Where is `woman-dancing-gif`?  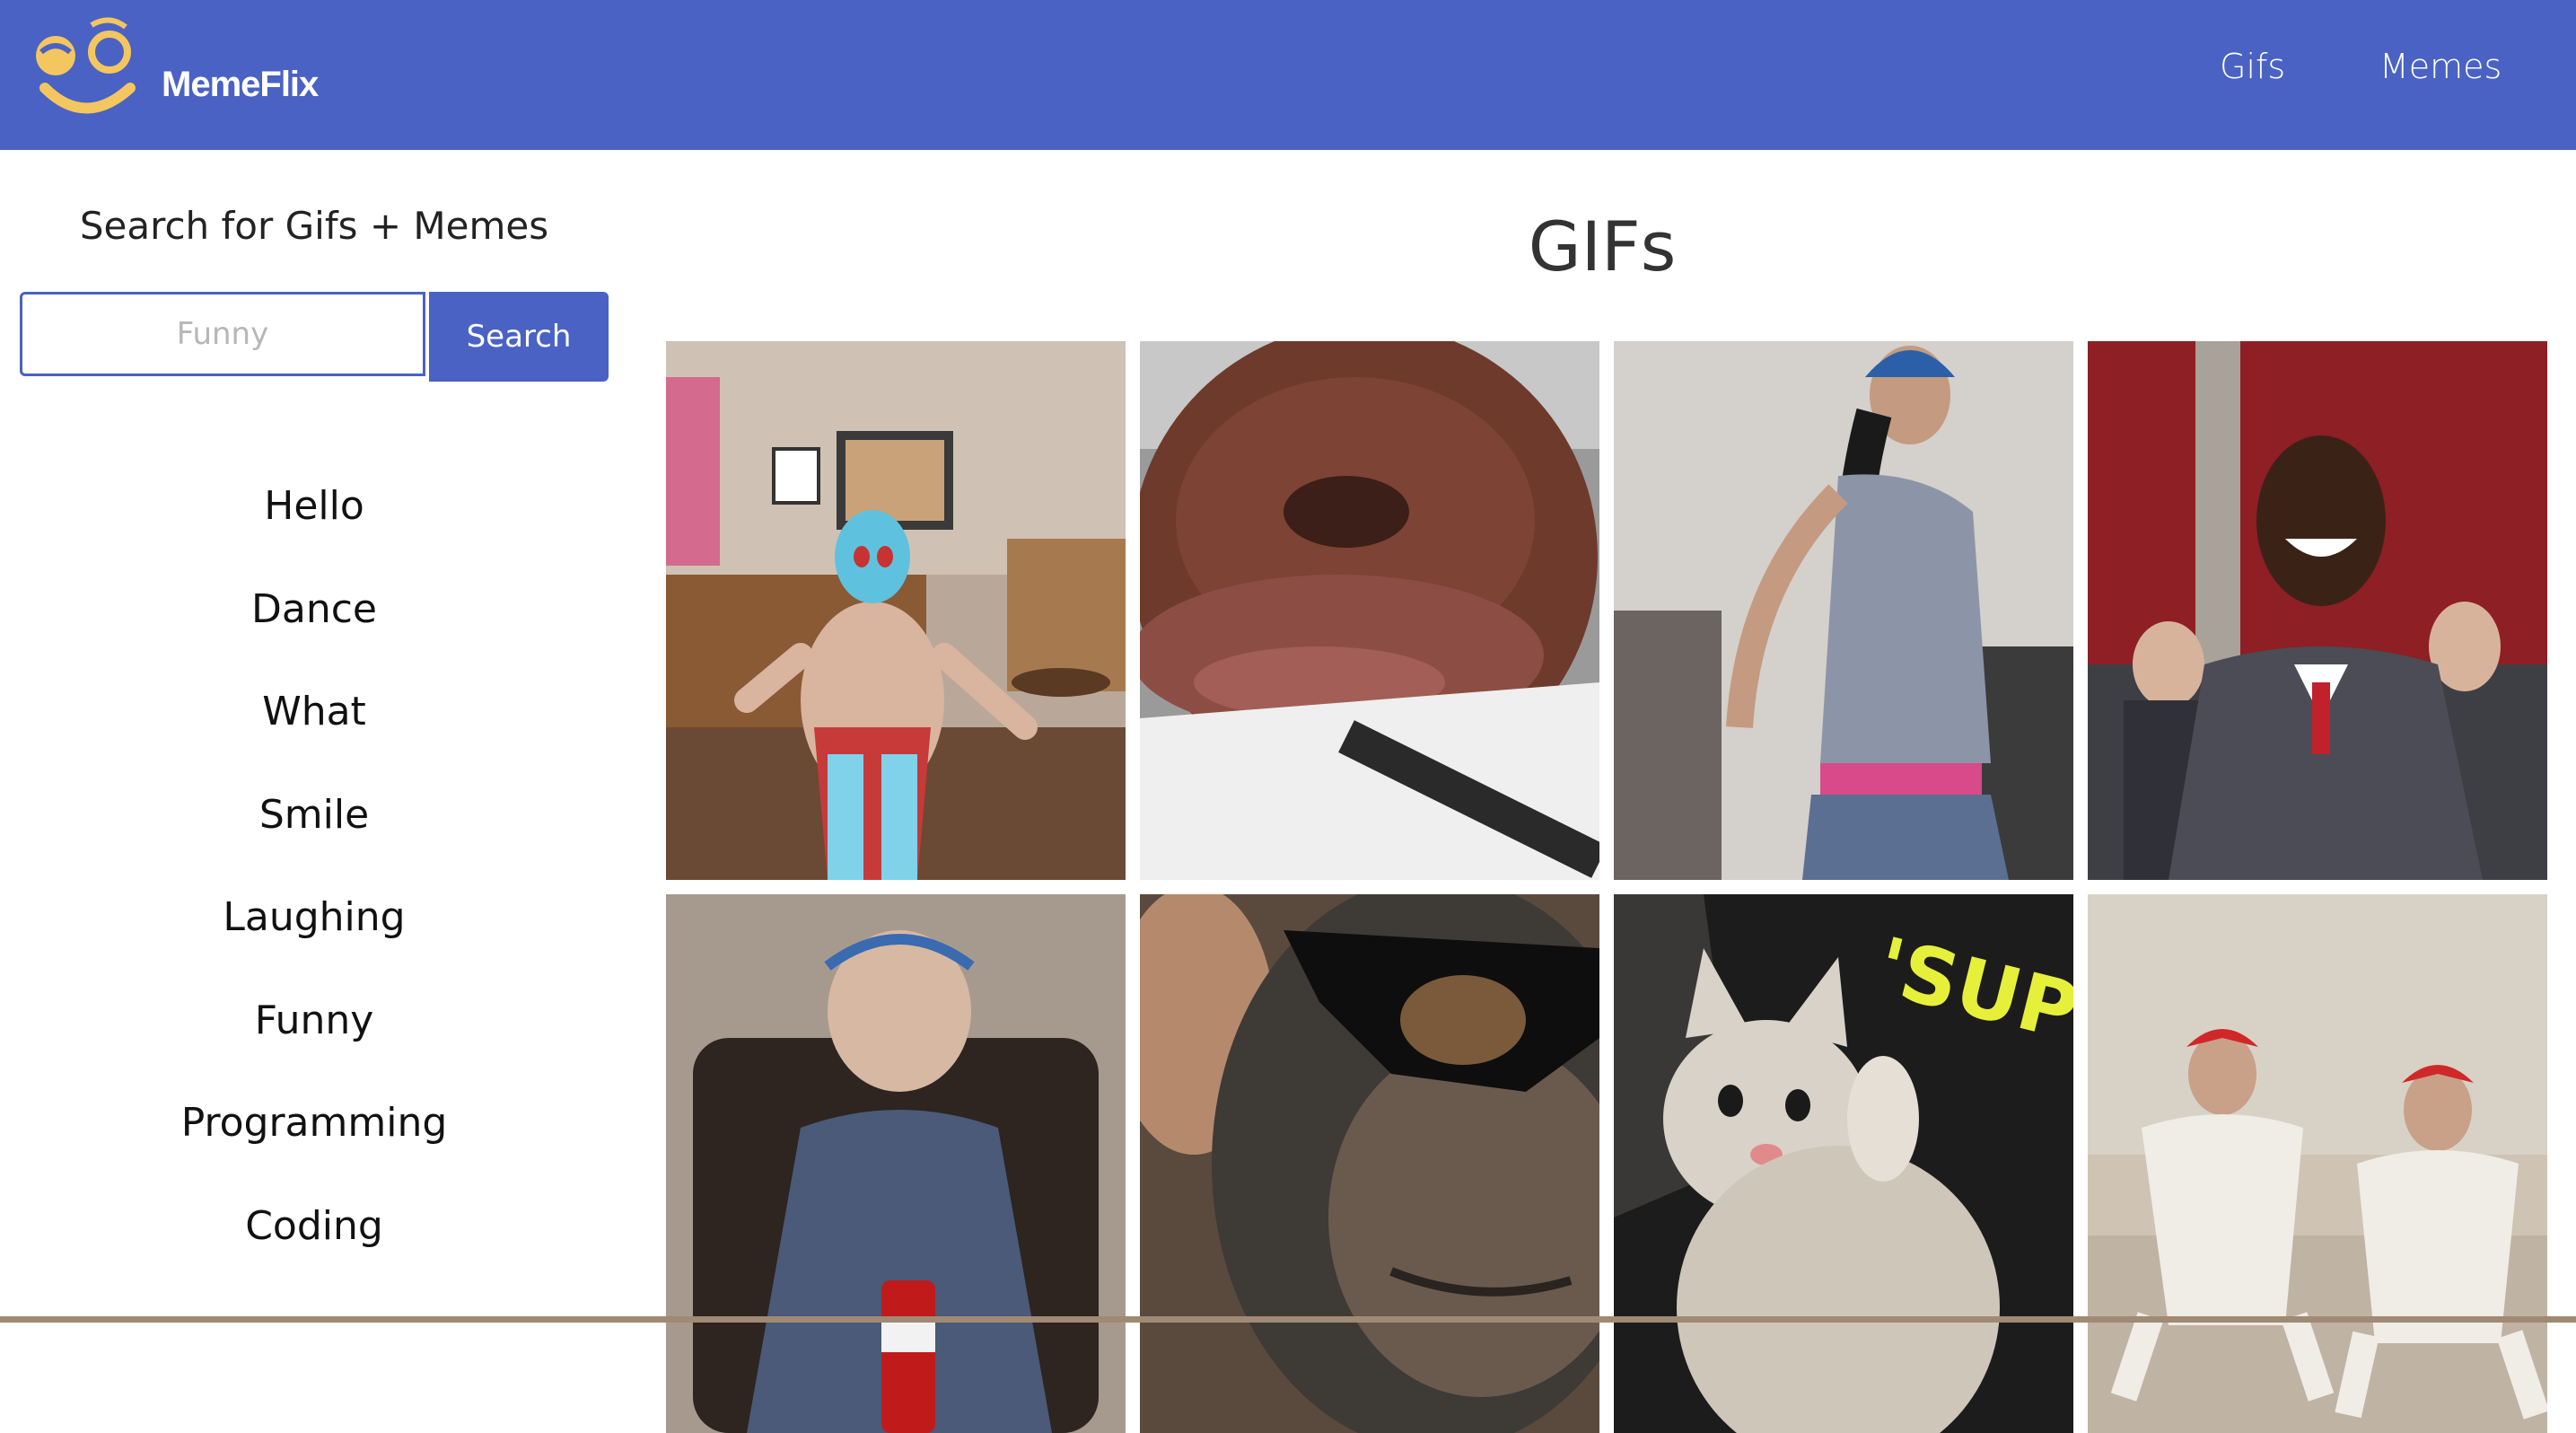 woman-dancing-gif is located at coordinates (1843, 610).